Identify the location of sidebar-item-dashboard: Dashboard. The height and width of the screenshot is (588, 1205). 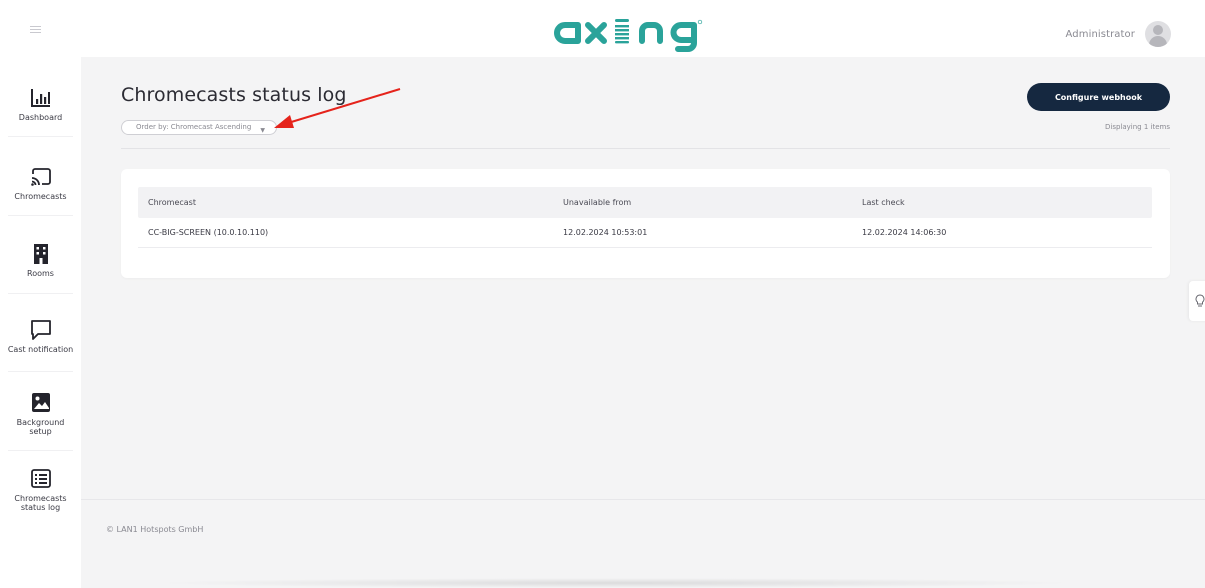
(40, 104).